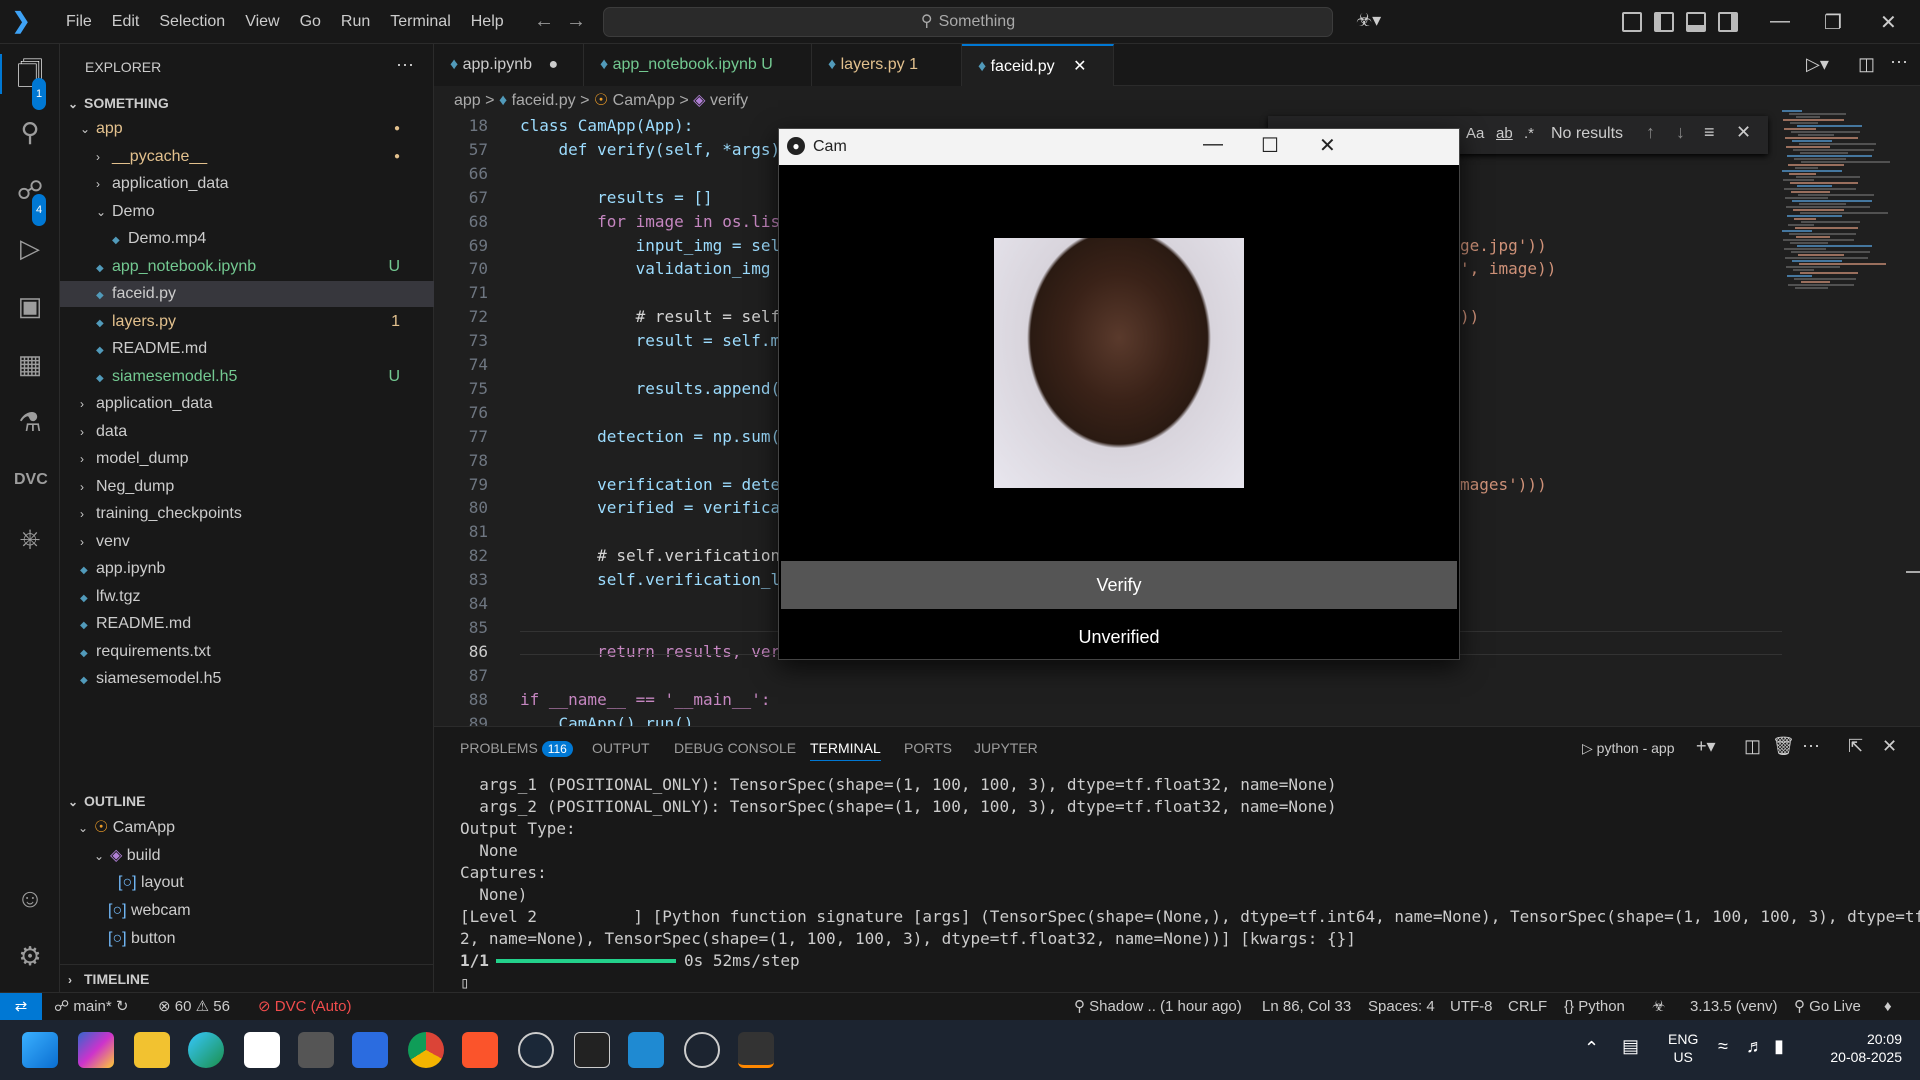 The height and width of the screenshot is (1080, 1920). What do you see at coordinates (1504, 133) in the screenshot?
I see `whole-word-toggle: ab` at bounding box center [1504, 133].